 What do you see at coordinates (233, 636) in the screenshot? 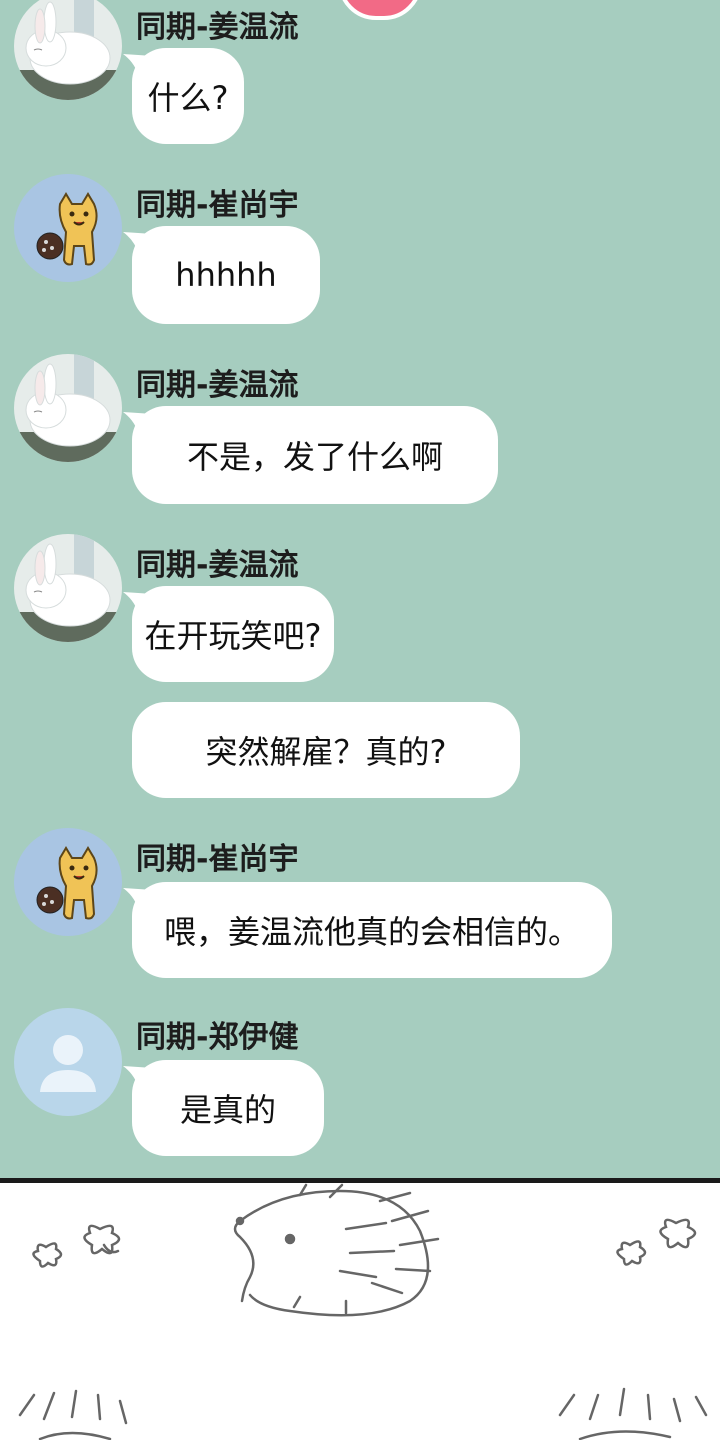
I see `message-text: 在开玩笑吧?` at bounding box center [233, 636].